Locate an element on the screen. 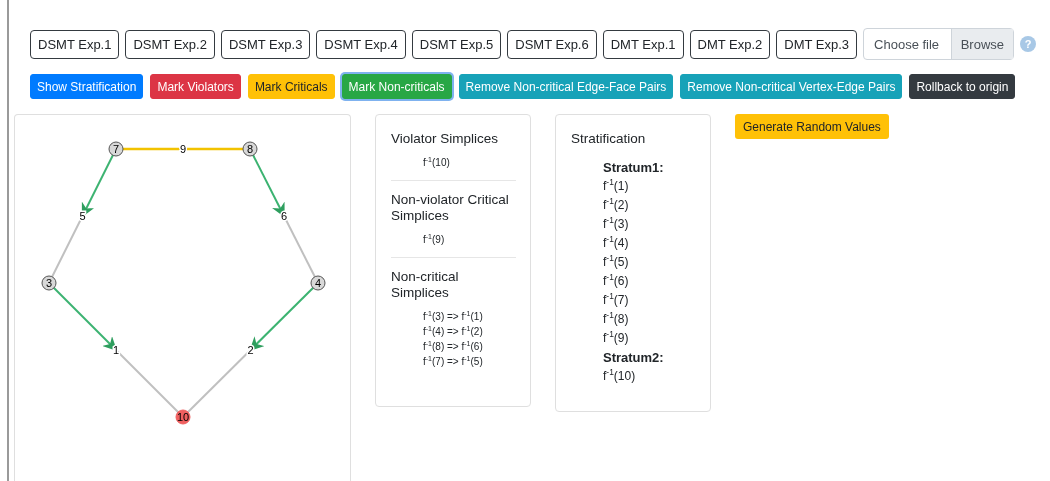  stratum-entry: f$^{-1}$(6) is located at coordinates (616, 281).